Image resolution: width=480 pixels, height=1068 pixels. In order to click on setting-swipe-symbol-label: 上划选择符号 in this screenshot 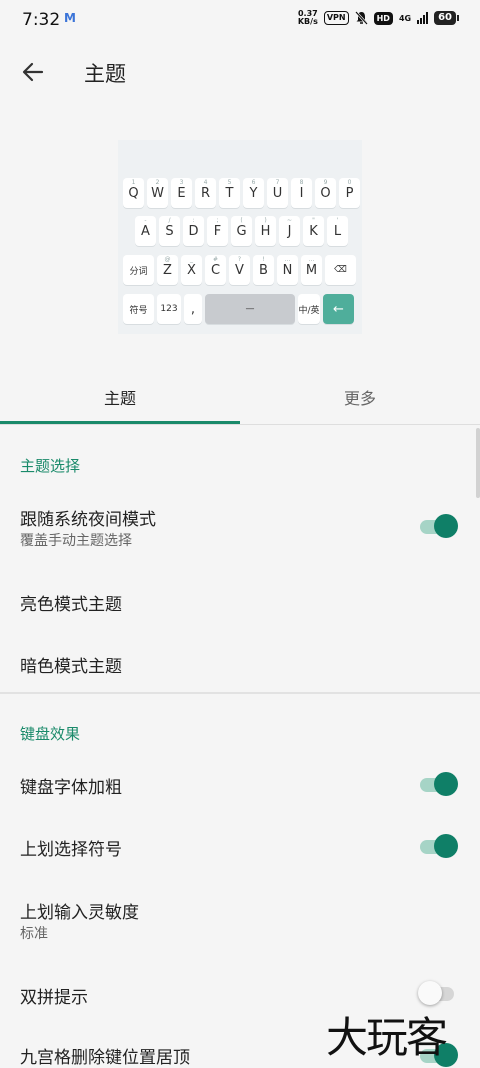, I will do `click(71, 850)`.